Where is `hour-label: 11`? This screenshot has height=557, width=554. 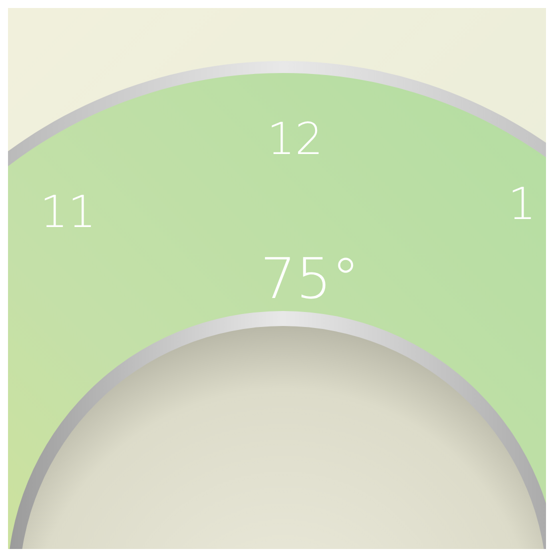 hour-label: 11 is located at coordinates (68, 213).